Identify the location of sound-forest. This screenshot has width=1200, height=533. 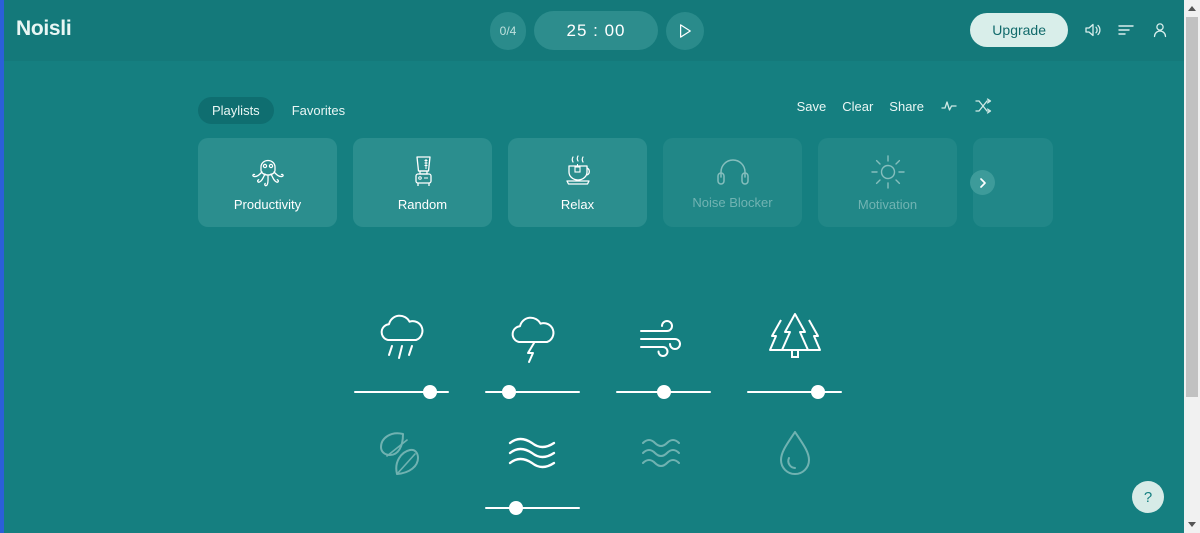
(794, 364).